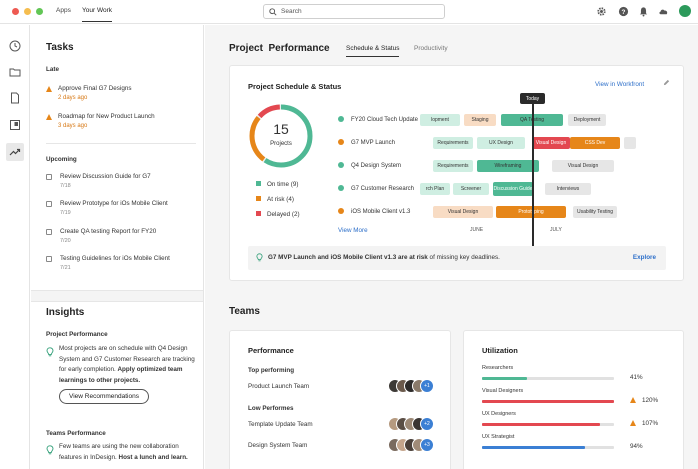 The height and width of the screenshot is (469, 698). I want to click on task-title: Review Prototype for iOs Mobile Client, so click(114, 203).